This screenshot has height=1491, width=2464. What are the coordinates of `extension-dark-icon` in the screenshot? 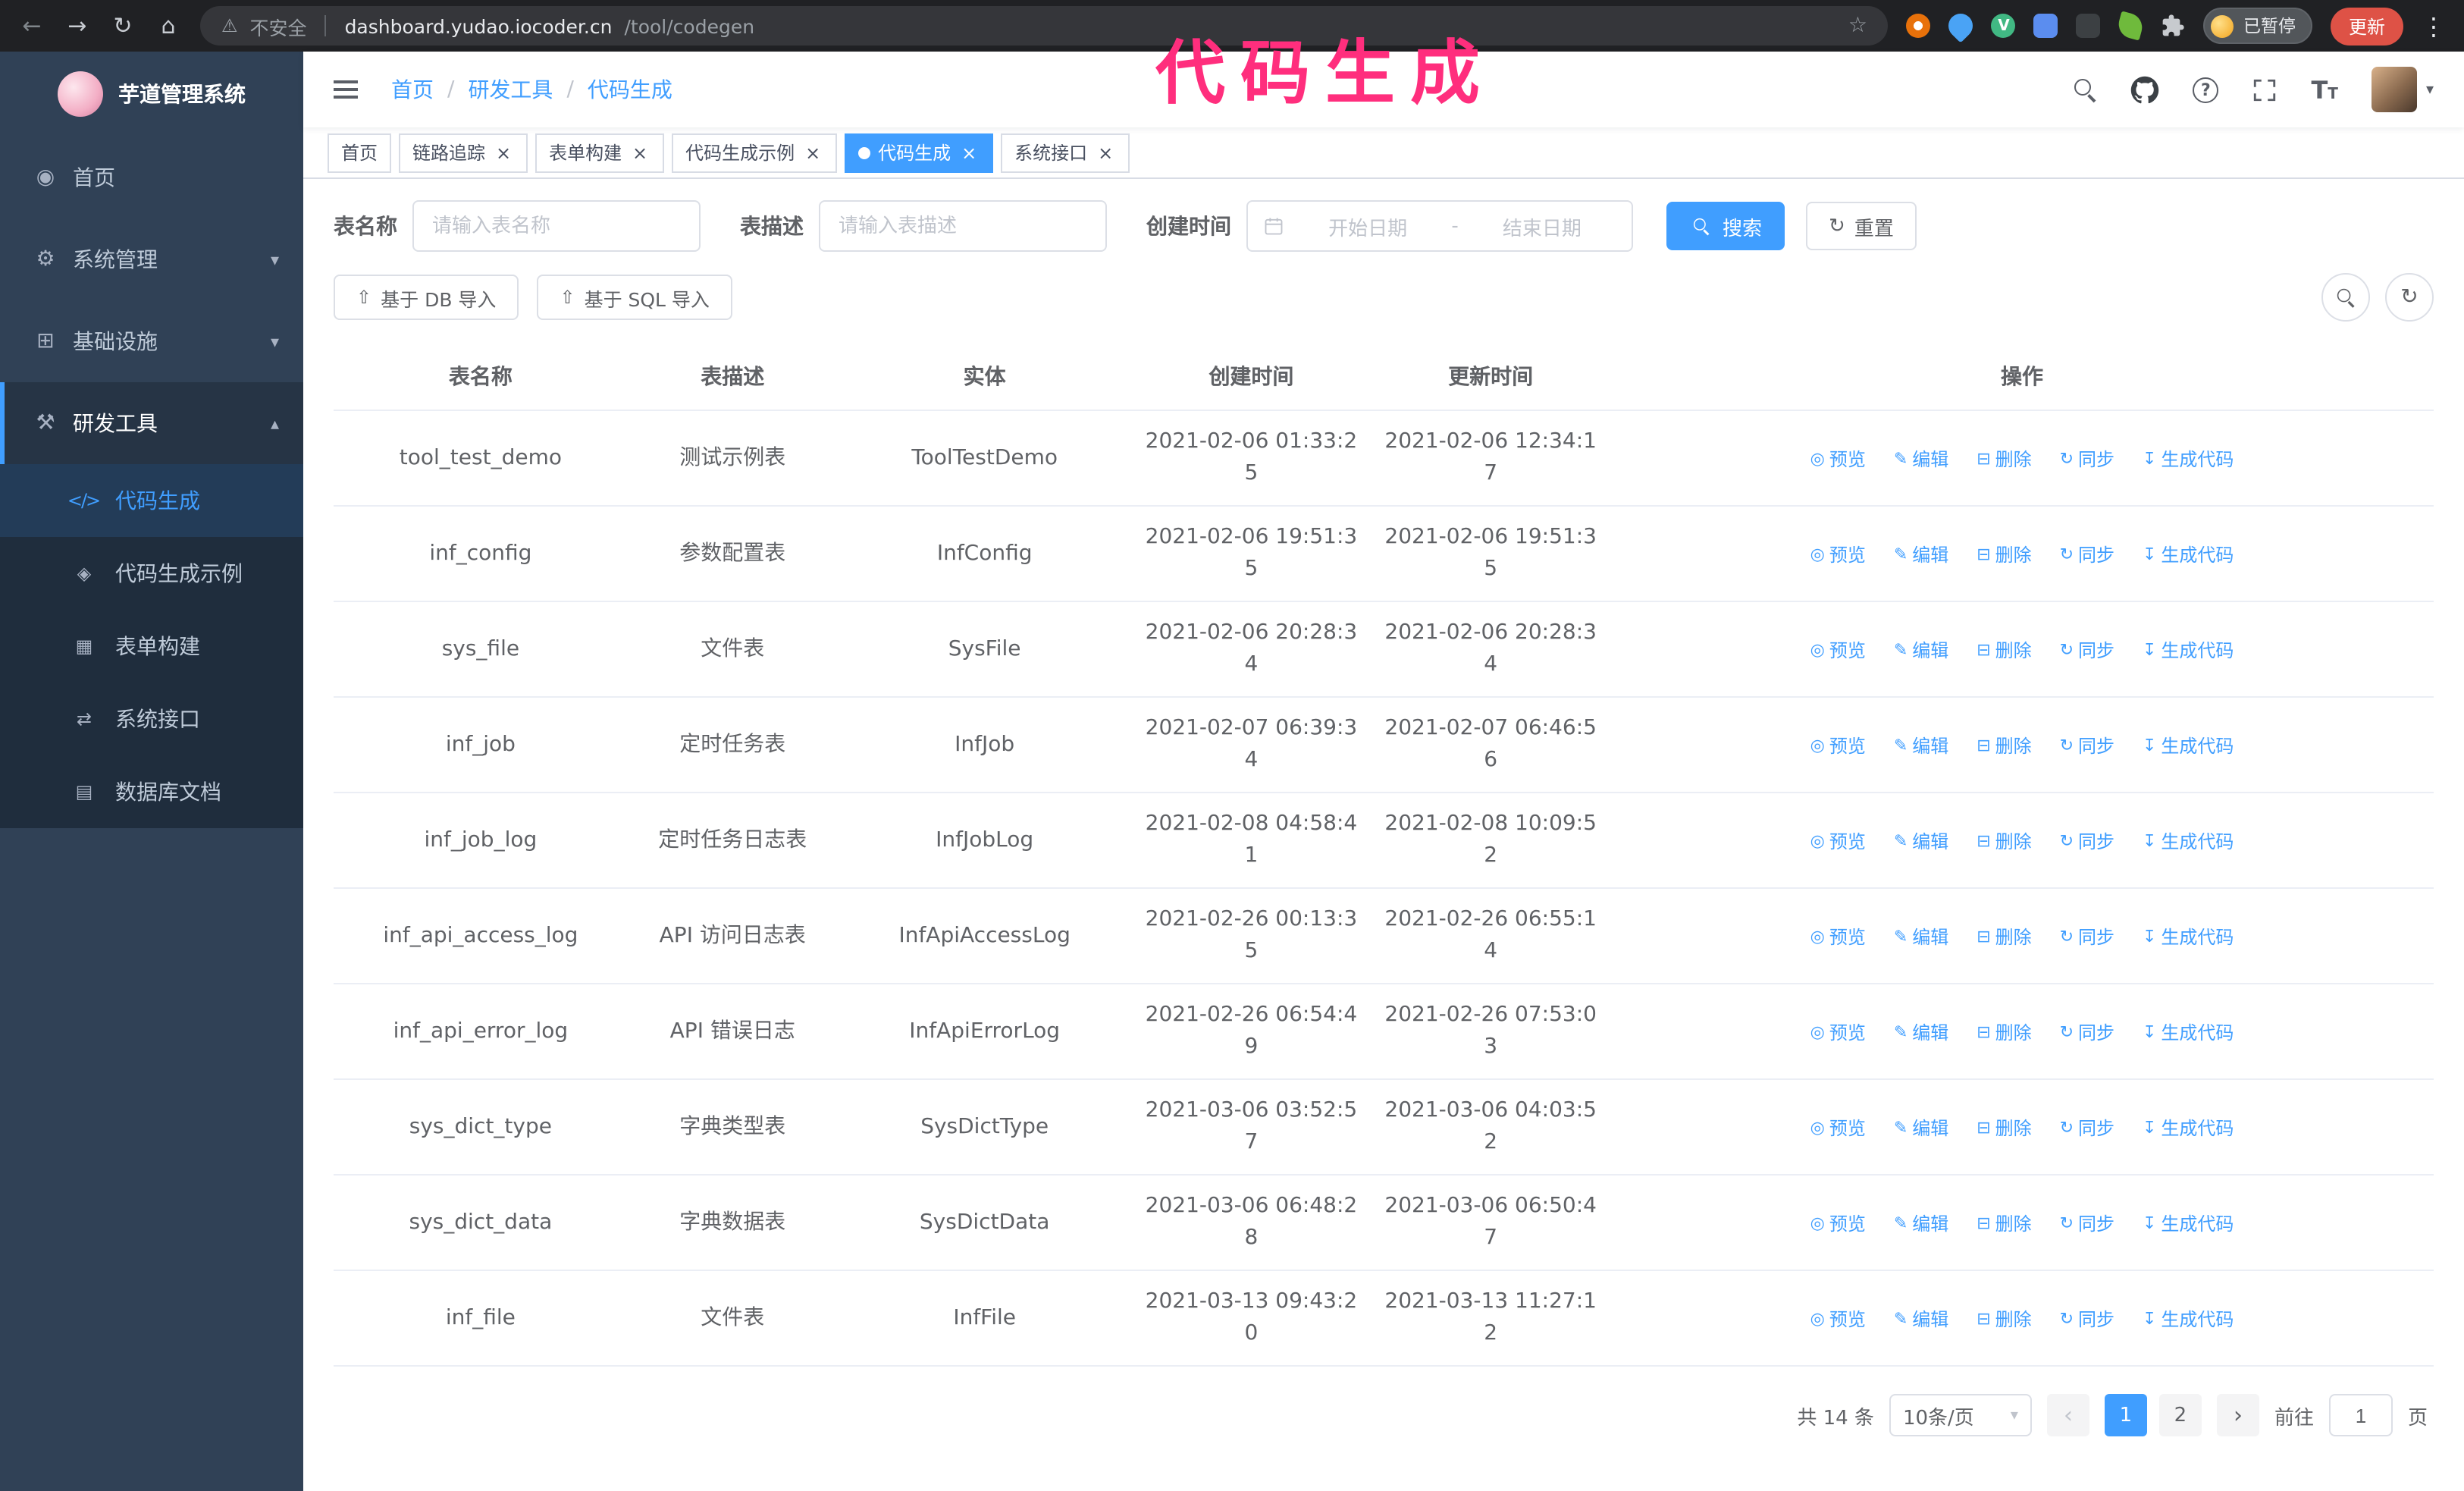 It's located at (2089, 26).